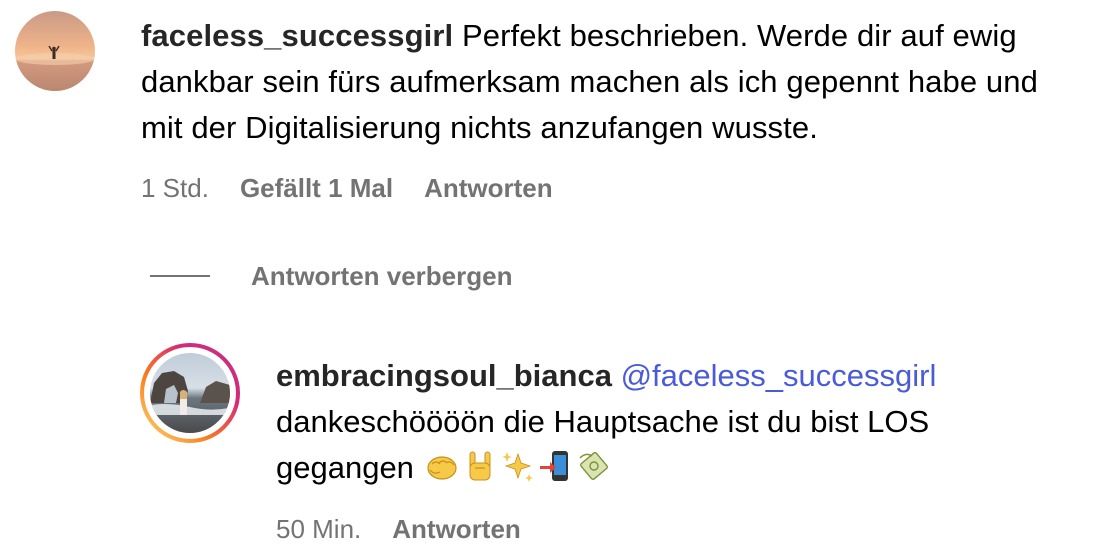  What do you see at coordinates (175, 188) in the screenshot?
I see `comment-timestamp: 1 Std.` at bounding box center [175, 188].